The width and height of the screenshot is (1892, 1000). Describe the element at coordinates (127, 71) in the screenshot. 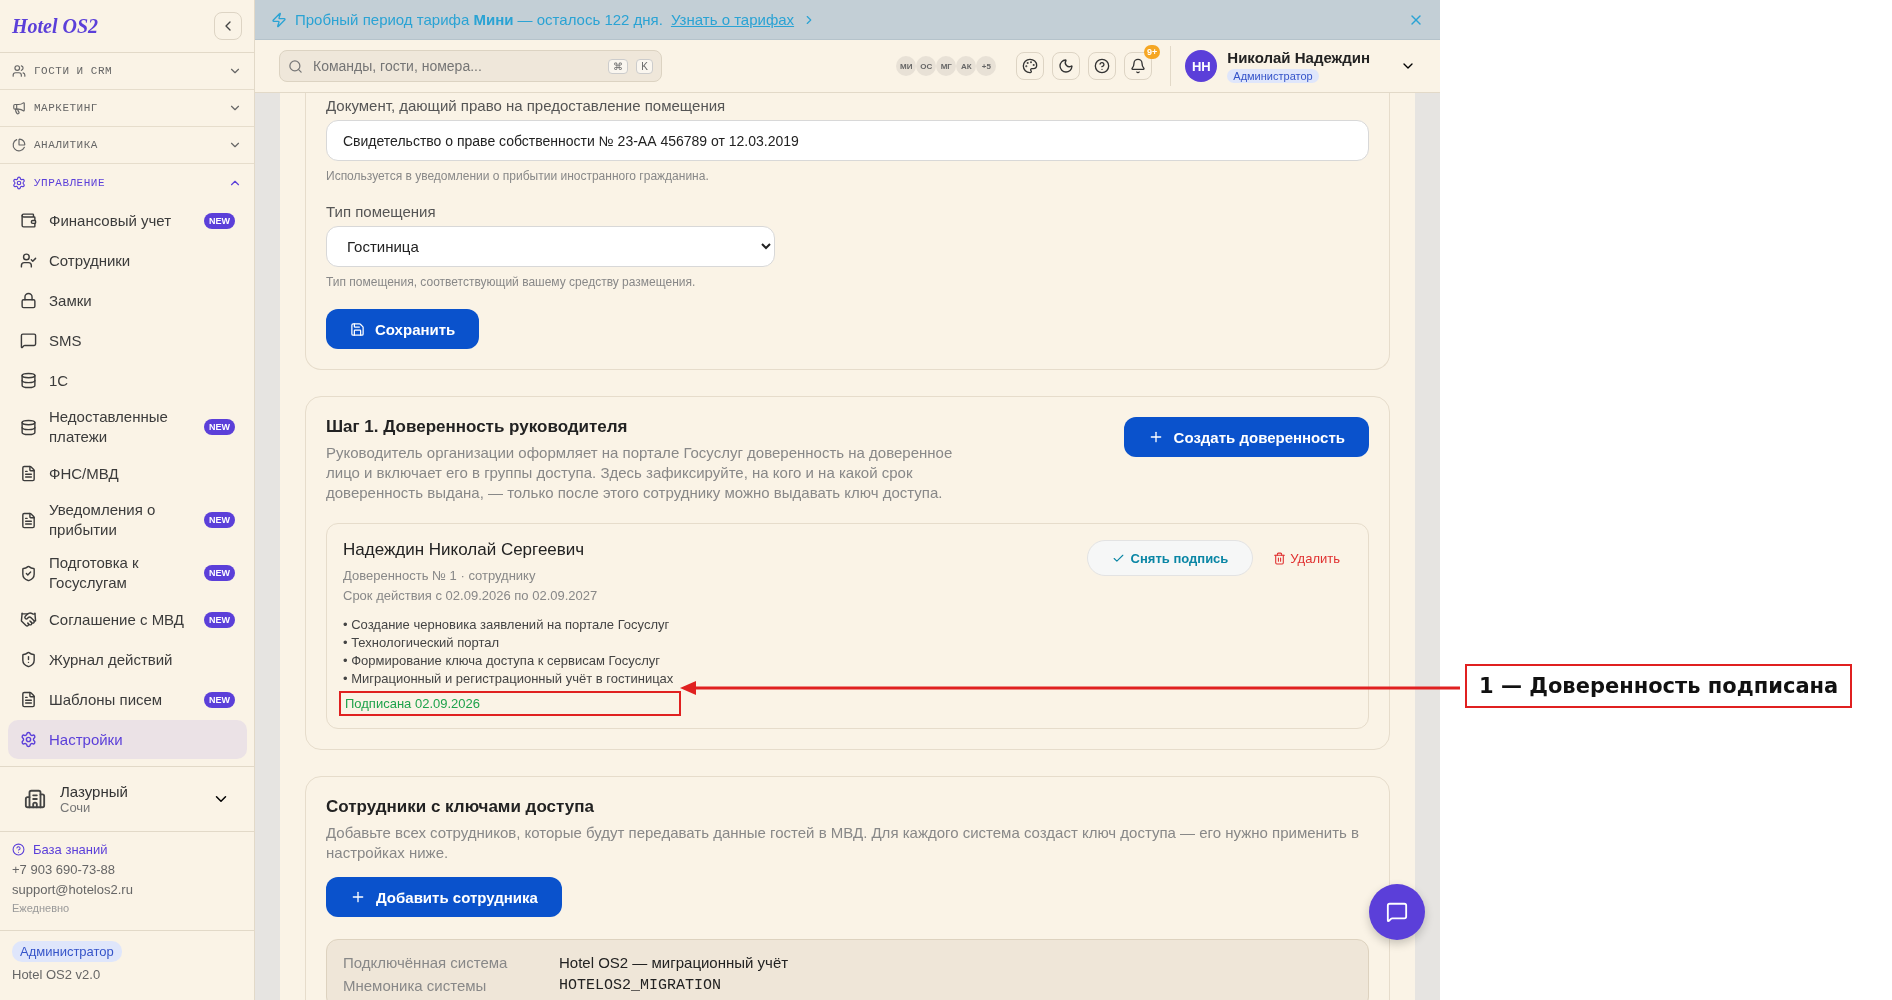

I see `section-header: ГОСТИ И CRM` at that location.